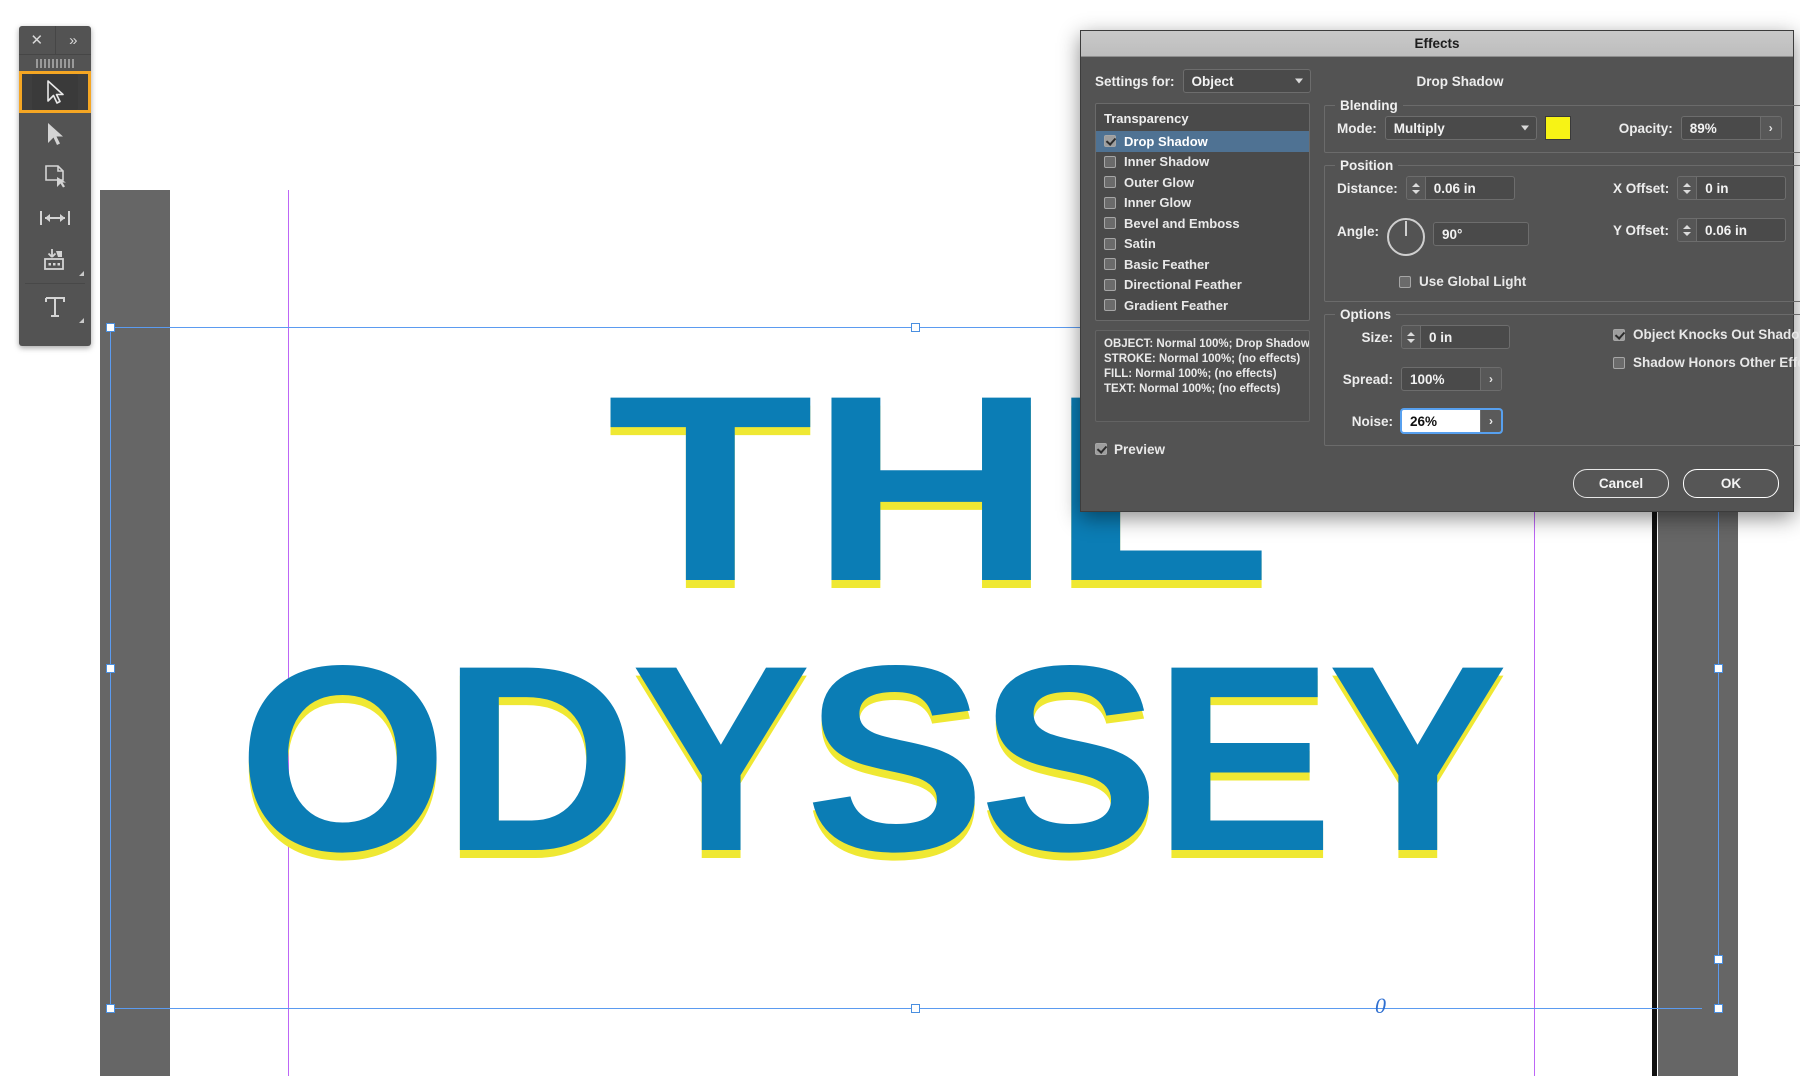  I want to click on tools-divider, so click(55, 283).